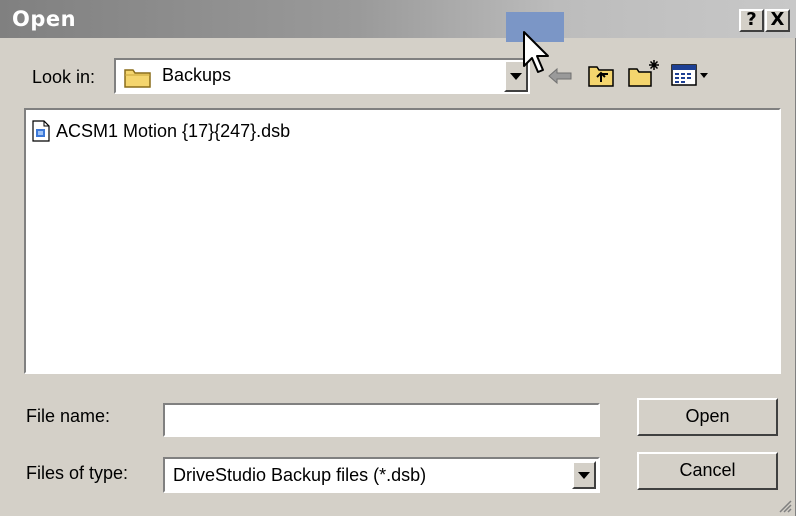 Image resolution: width=796 pixels, height=516 pixels. Describe the element at coordinates (137, 78) in the screenshot. I see `folder-icon` at that location.